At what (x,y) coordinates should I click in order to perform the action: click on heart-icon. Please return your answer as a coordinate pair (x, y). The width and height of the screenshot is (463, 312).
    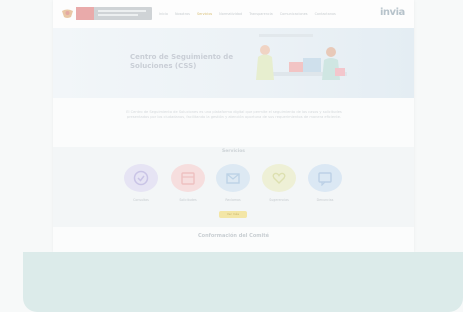
    Looking at the image, I should click on (279, 178).